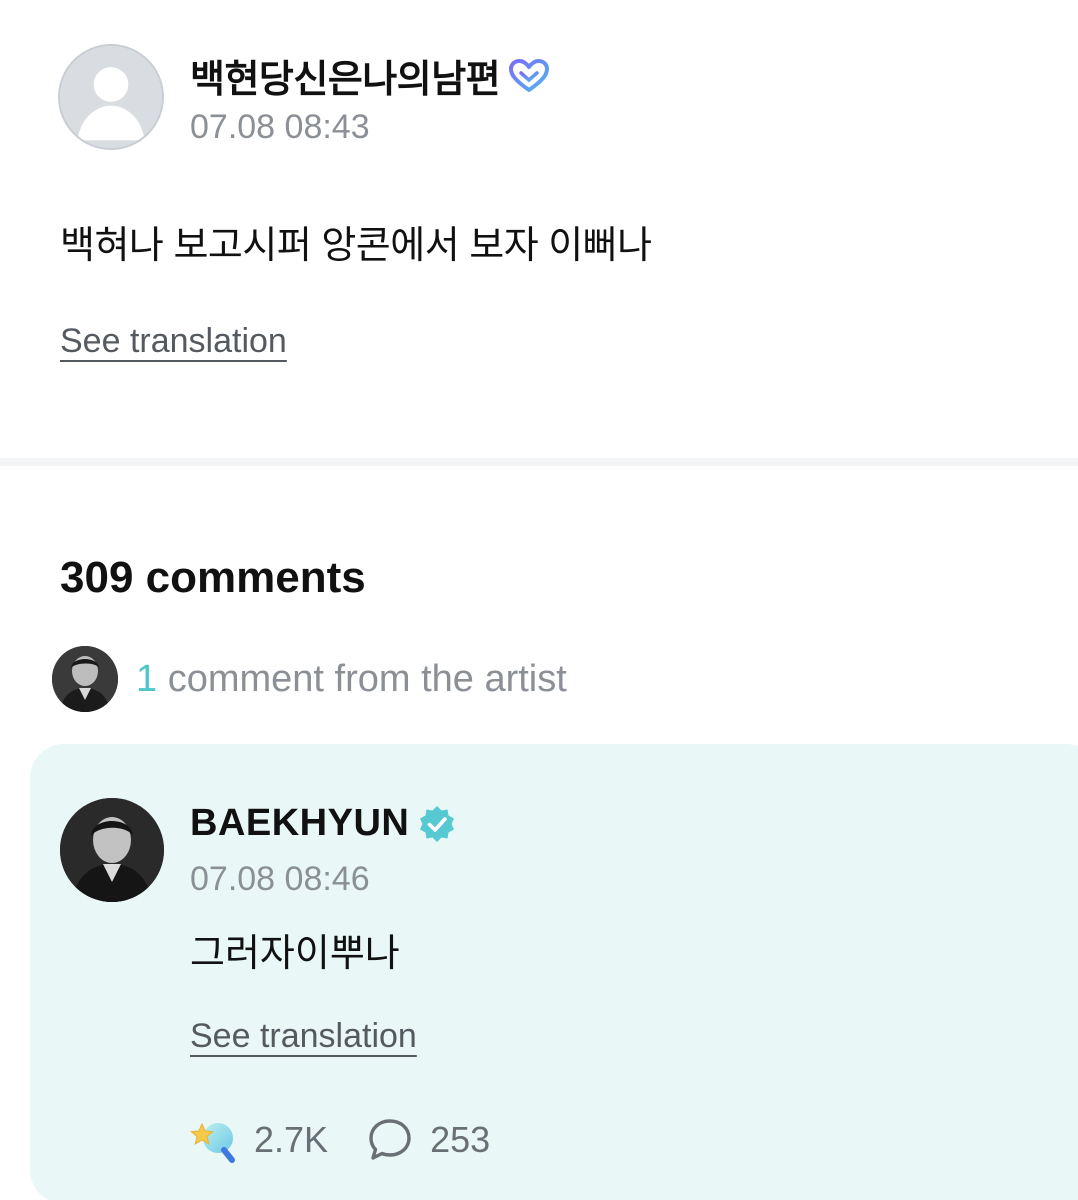 This screenshot has height=1200, width=1078. What do you see at coordinates (280, 879) in the screenshot?
I see `artist-comment-timestamp: 07.08 08:46` at bounding box center [280, 879].